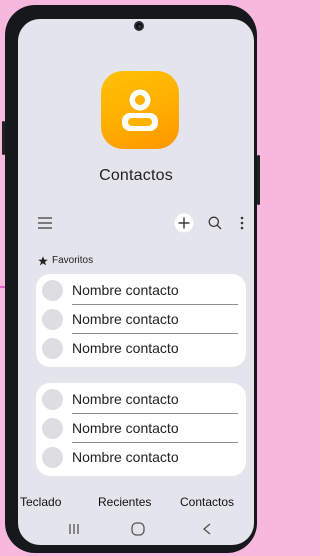 The width and height of the screenshot is (320, 556). I want to click on person-icon, so click(140, 110).